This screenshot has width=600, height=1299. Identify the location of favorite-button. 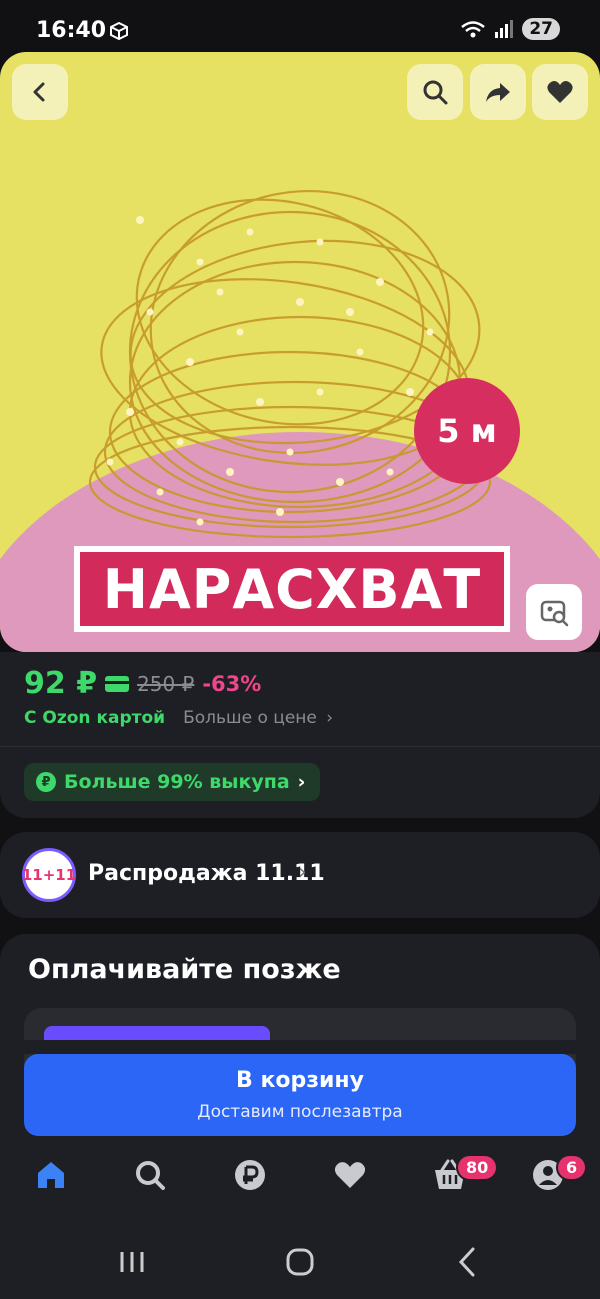
(560, 92).